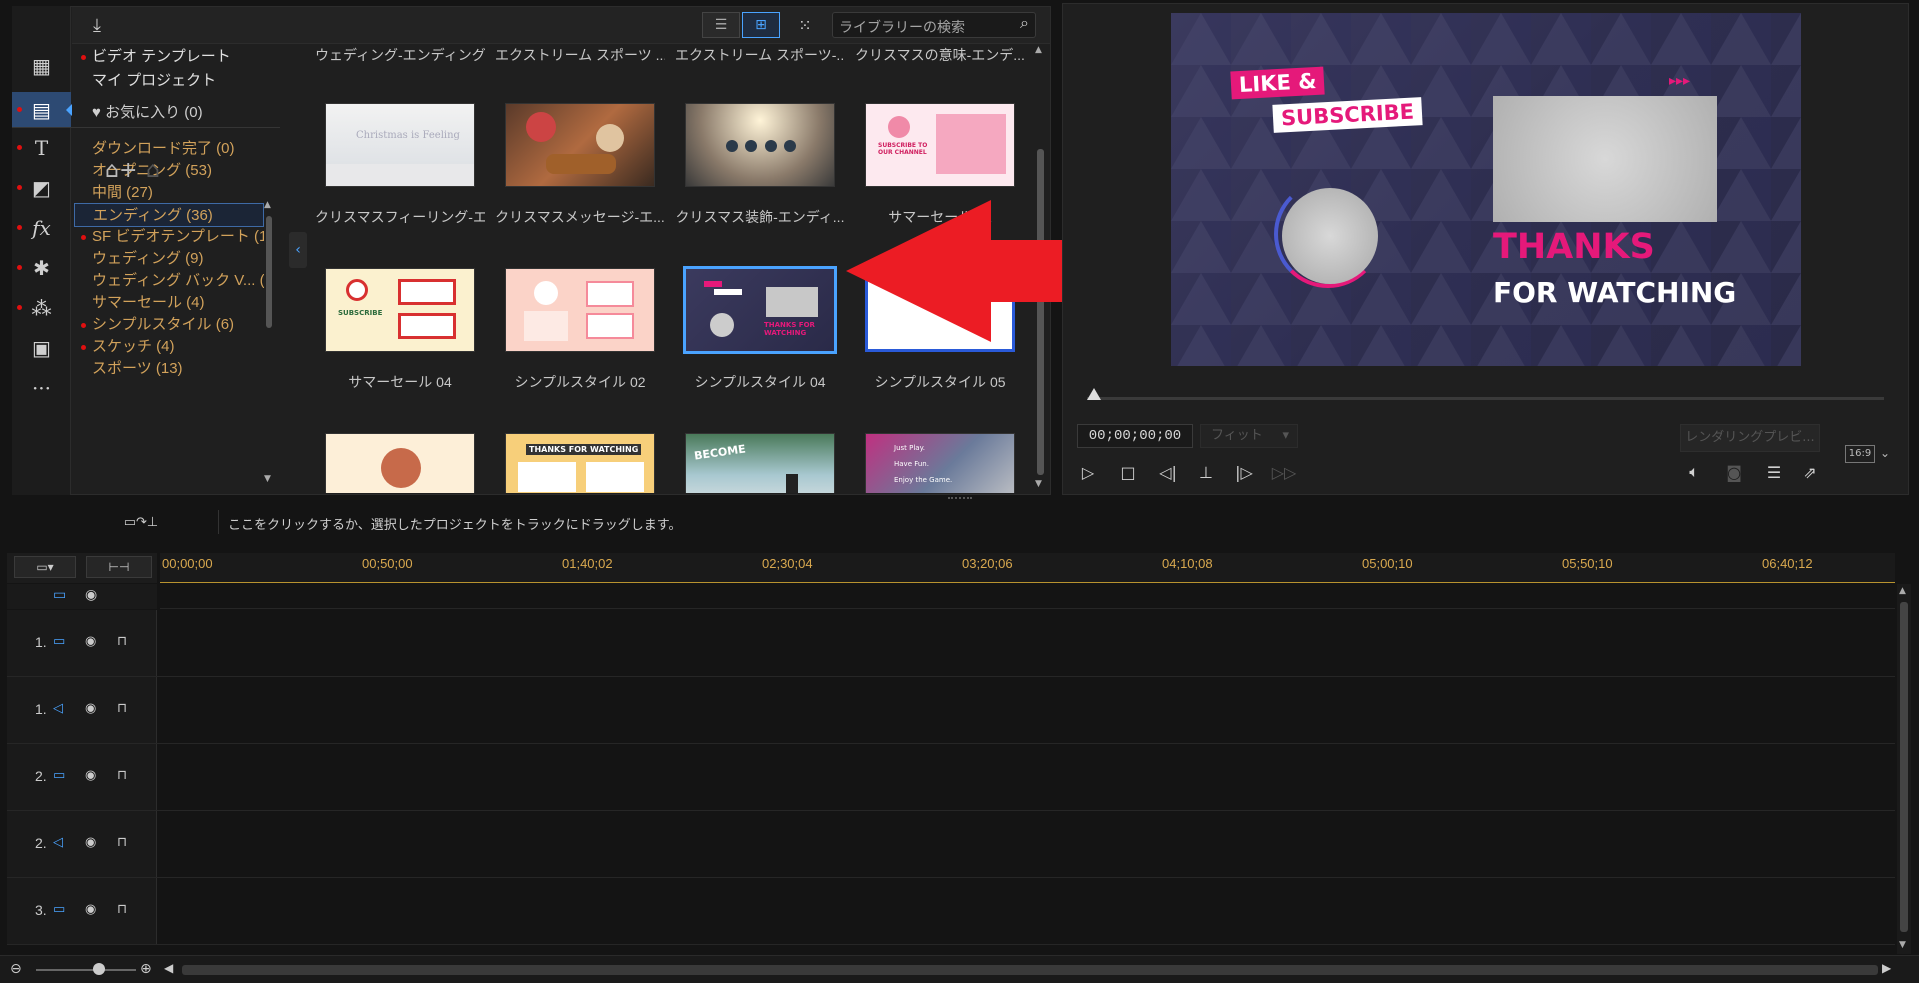  I want to click on zoom-slider, so click(86, 970).